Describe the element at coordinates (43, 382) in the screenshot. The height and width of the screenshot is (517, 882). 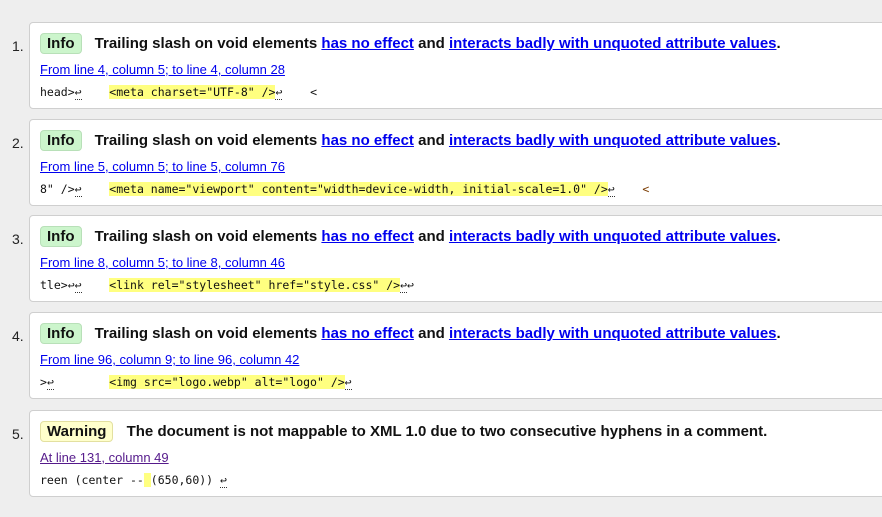
I see `code-before: >` at that location.